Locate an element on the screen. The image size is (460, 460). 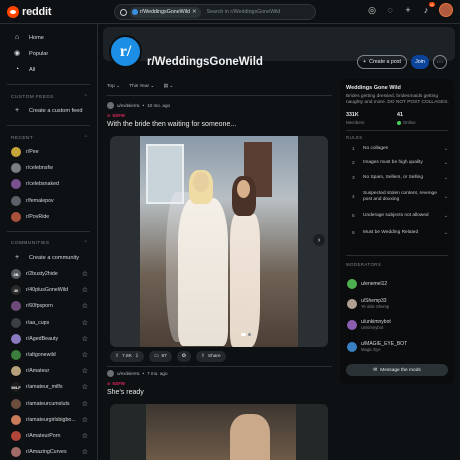
moderator-item: u/enemel12 is located at coordinates (367, 284).